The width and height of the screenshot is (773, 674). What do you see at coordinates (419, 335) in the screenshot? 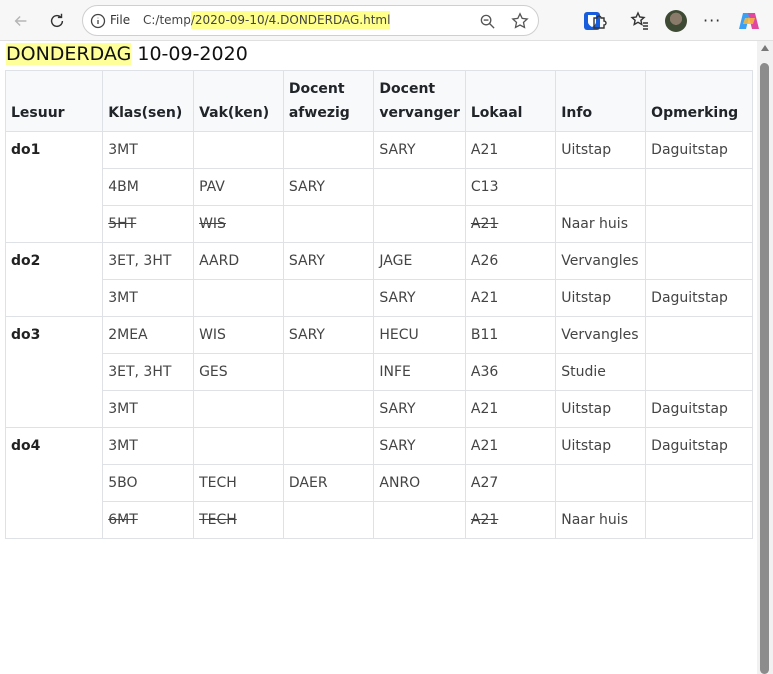
I see `cell-docent-vervanger: HECU` at bounding box center [419, 335].